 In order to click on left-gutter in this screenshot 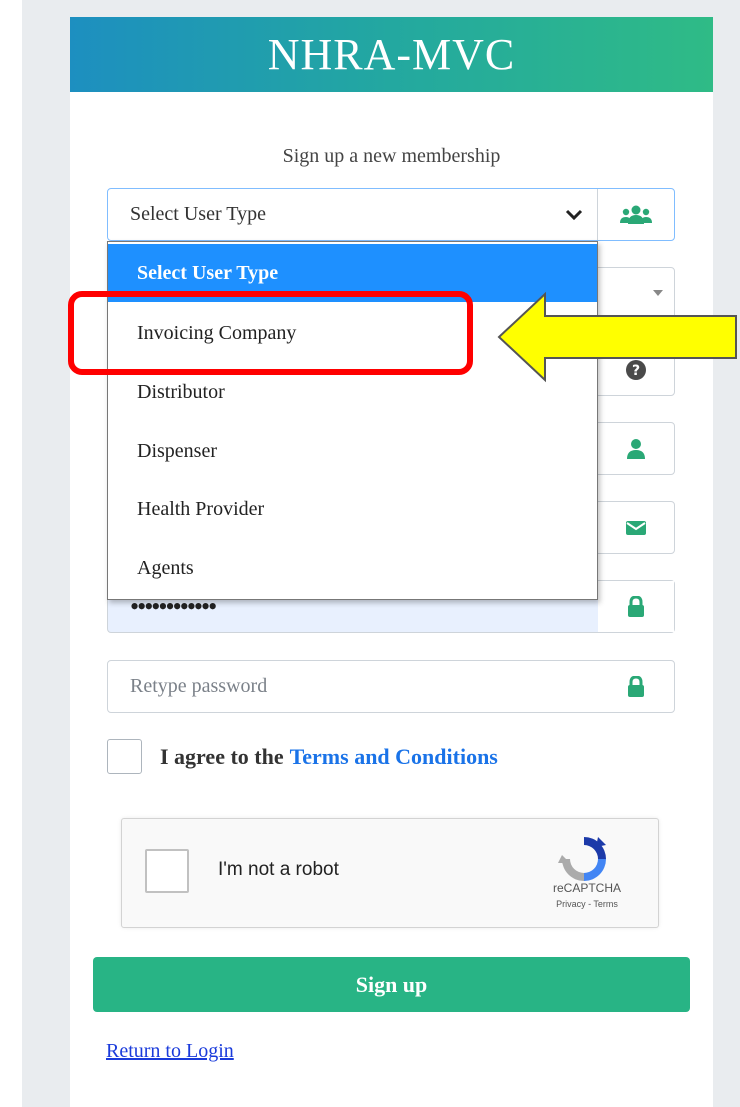, I will do `click(11, 553)`.